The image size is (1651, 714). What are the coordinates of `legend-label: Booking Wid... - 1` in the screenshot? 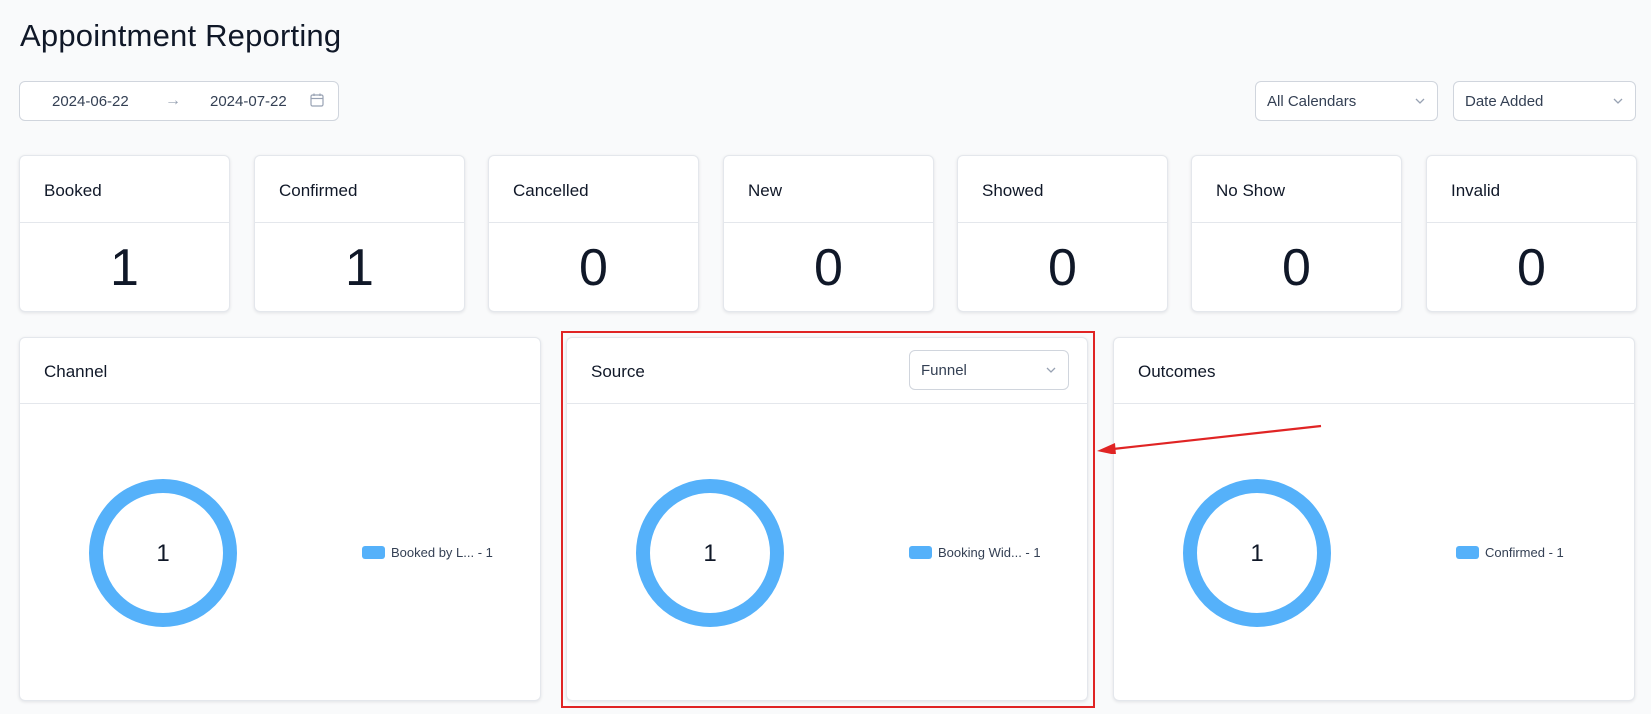 It's located at (989, 552).